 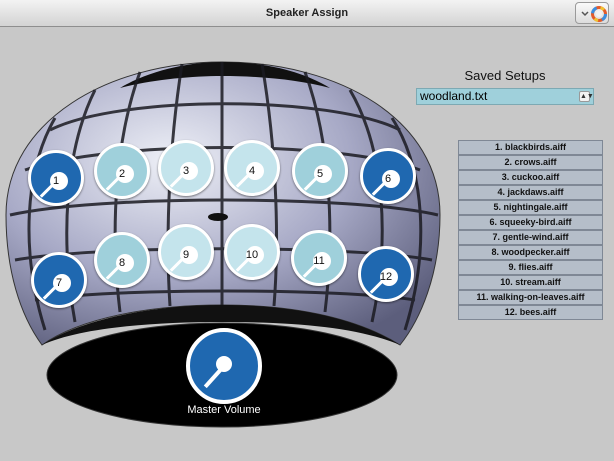 I want to click on speaker-number: 4, so click(x=252, y=171).